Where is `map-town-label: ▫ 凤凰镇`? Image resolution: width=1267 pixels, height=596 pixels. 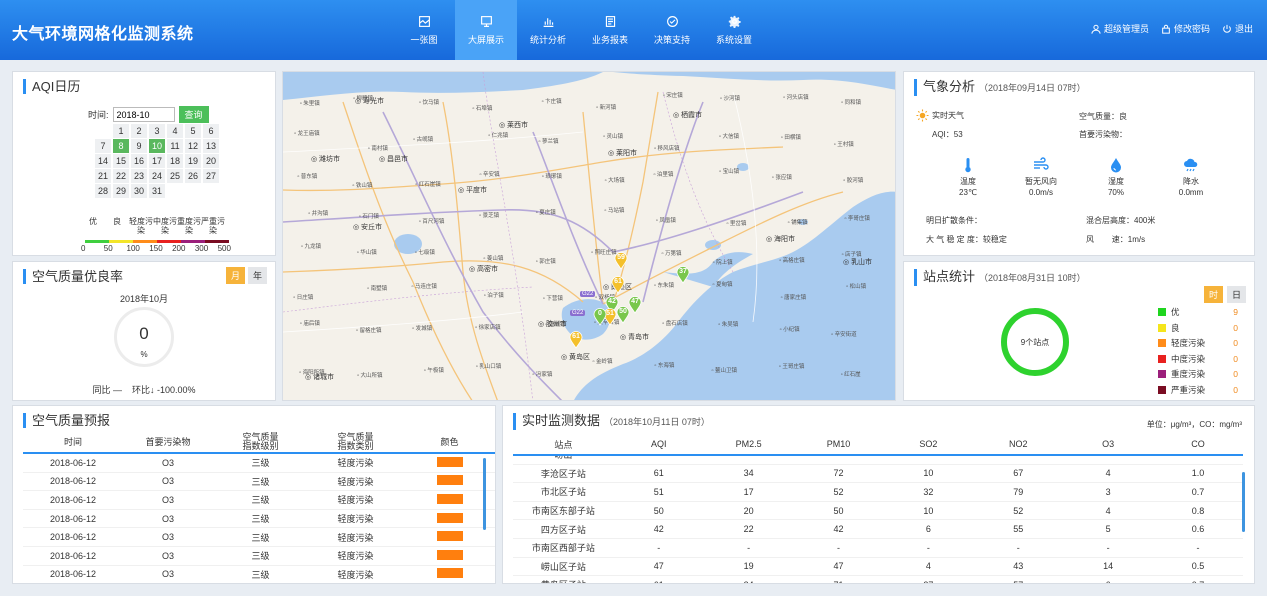
map-town-label: ▫ 凤凰镇 is located at coordinates (665, 221).